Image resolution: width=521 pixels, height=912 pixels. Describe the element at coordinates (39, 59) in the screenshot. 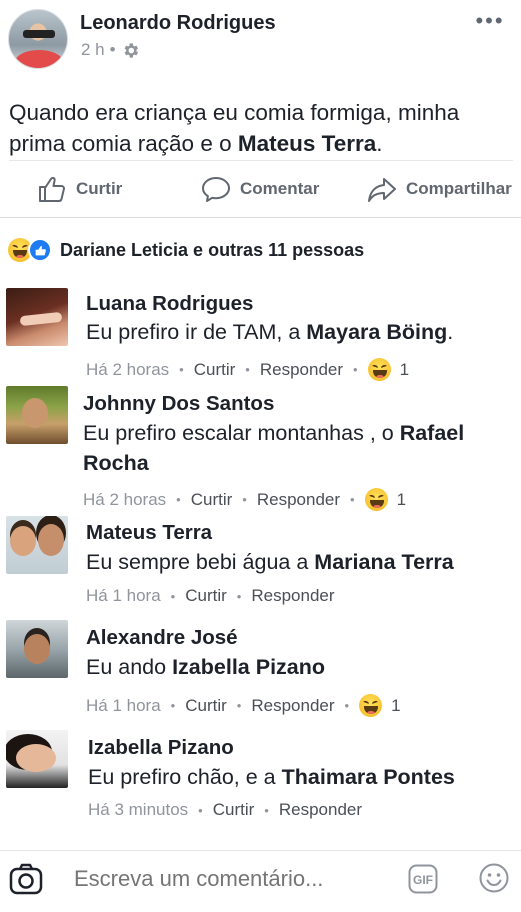

I see `avatar-shirt` at that location.